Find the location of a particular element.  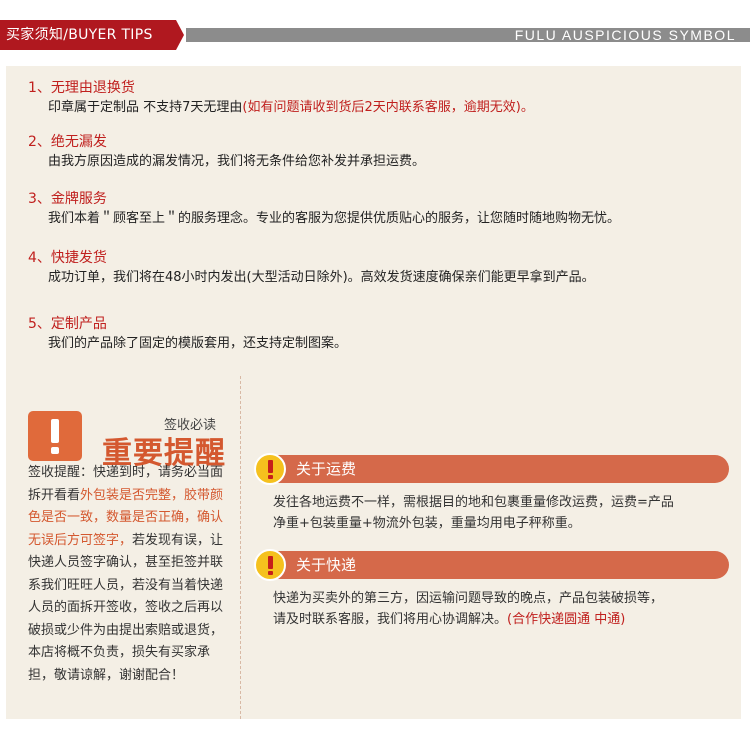

notice-item-custom: 5、定制产品 我们的产品除了固定的模版套用，还支持定制图案。 is located at coordinates (187, 334).